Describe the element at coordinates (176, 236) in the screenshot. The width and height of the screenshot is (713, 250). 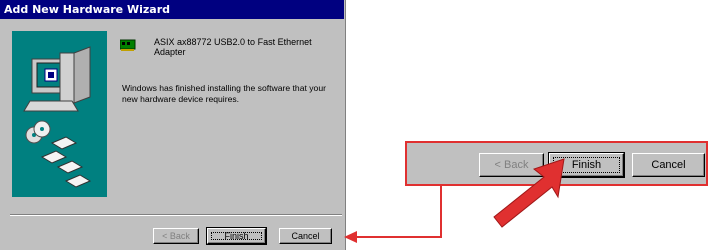
I see `back-button: < Back` at that location.